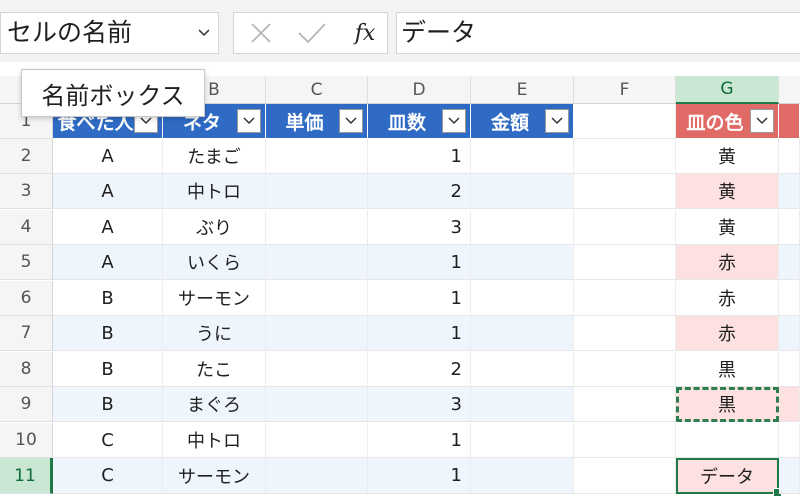 The height and width of the screenshot is (504, 800). Describe the element at coordinates (419, 121) in the screenshot. I see `header-cell-d: 皿数` at that location.